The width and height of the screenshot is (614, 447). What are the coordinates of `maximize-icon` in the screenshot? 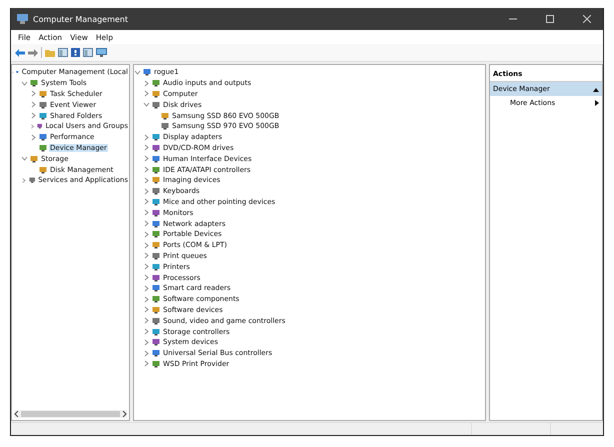 It's located at (550, 19).